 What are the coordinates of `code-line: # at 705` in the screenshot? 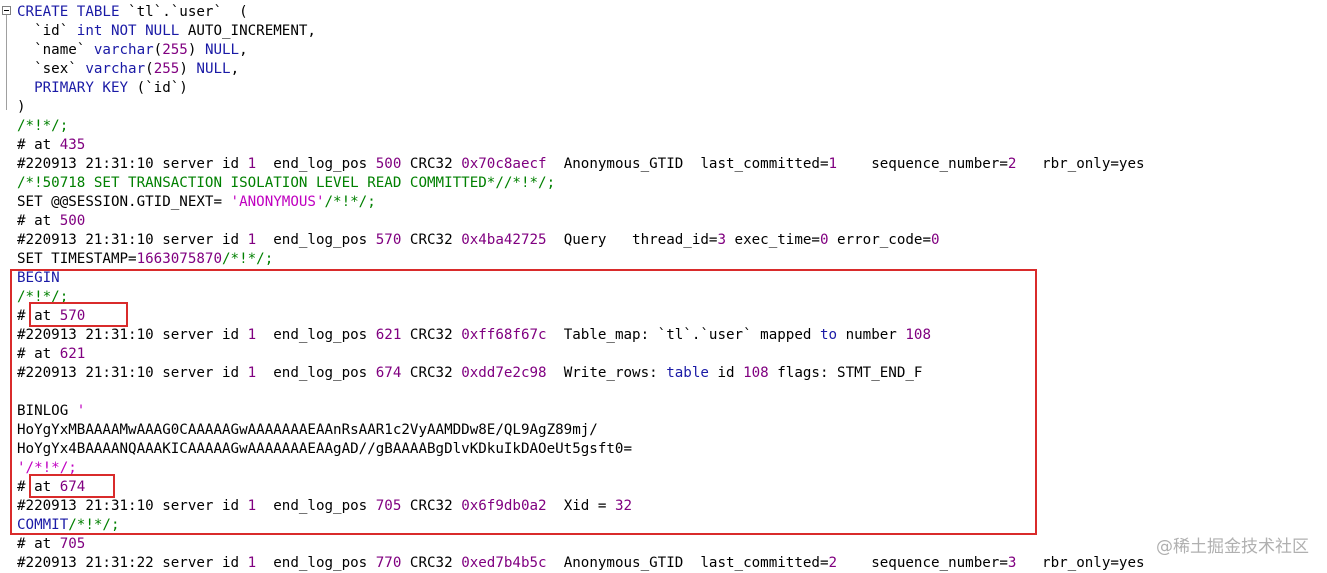 It's located at (672, 544).